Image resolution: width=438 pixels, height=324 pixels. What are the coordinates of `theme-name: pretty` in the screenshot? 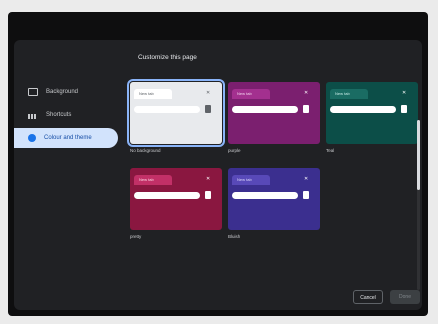 It's located at (136, 236).